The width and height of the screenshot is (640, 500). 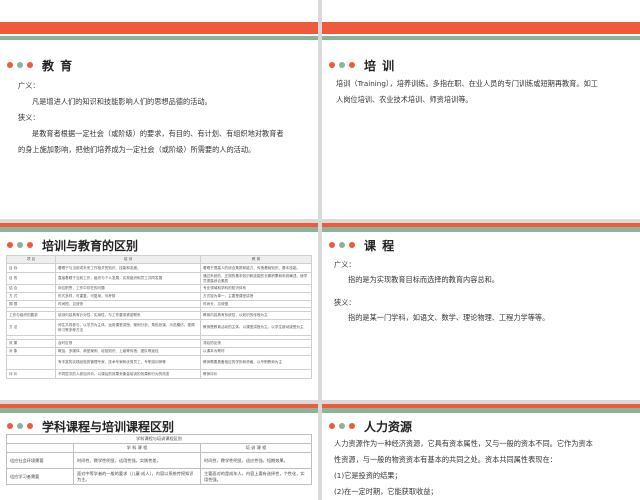 I want to click on slide-title: 培训与教育的区别, so click(x=90, y=246).